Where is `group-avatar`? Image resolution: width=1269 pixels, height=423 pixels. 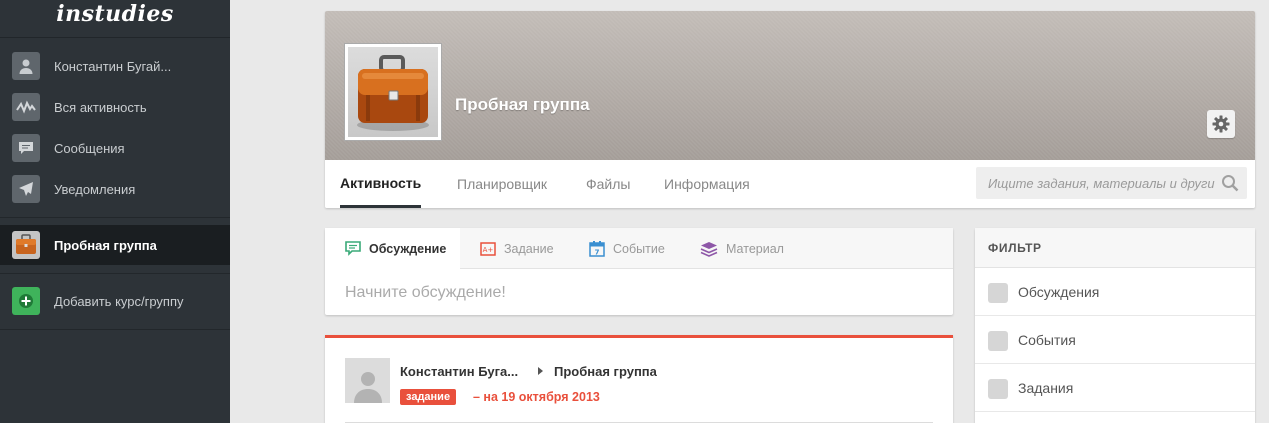 group-avatar is located at coordinates (393, 92).